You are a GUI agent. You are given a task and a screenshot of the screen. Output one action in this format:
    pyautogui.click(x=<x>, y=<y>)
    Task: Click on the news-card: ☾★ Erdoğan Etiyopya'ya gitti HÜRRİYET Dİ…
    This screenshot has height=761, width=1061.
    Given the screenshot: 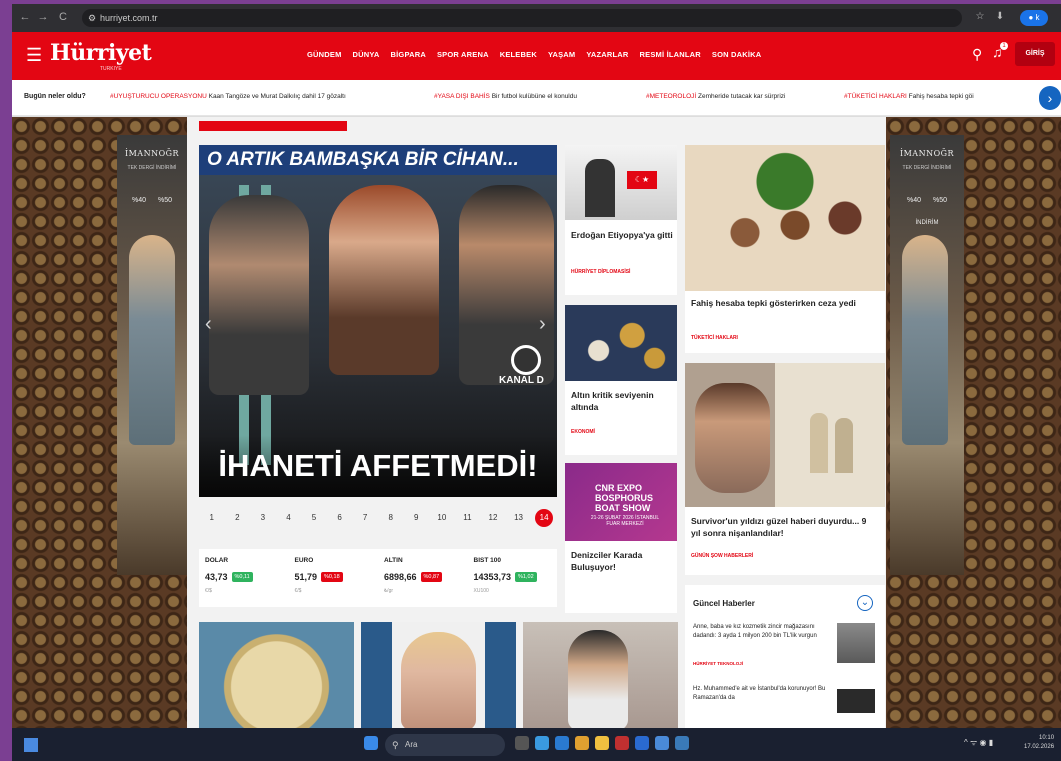 What is the action you would take?
    pyautogui.click(x=621, y=220)
    